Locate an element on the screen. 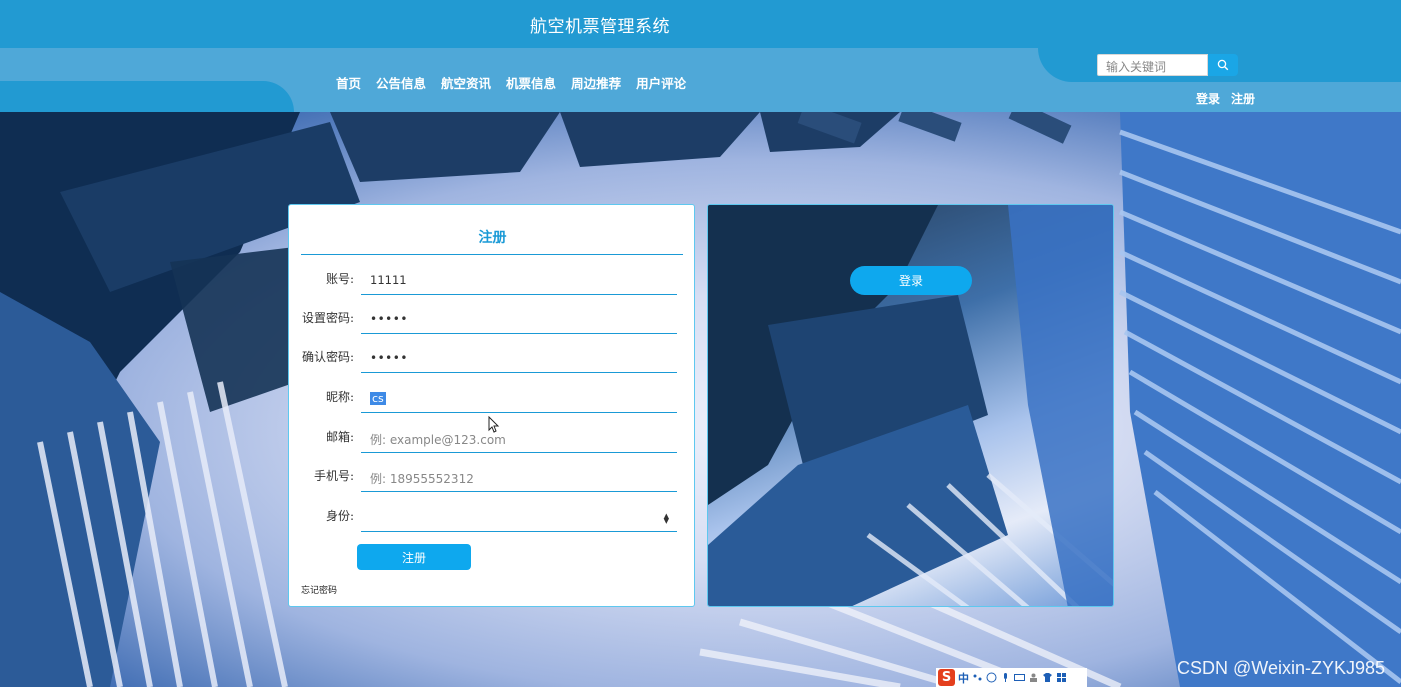 Image resolution: width=1401 pixels, height=687 pixels. nickname-field: cs is located at coordinates (519, 399).